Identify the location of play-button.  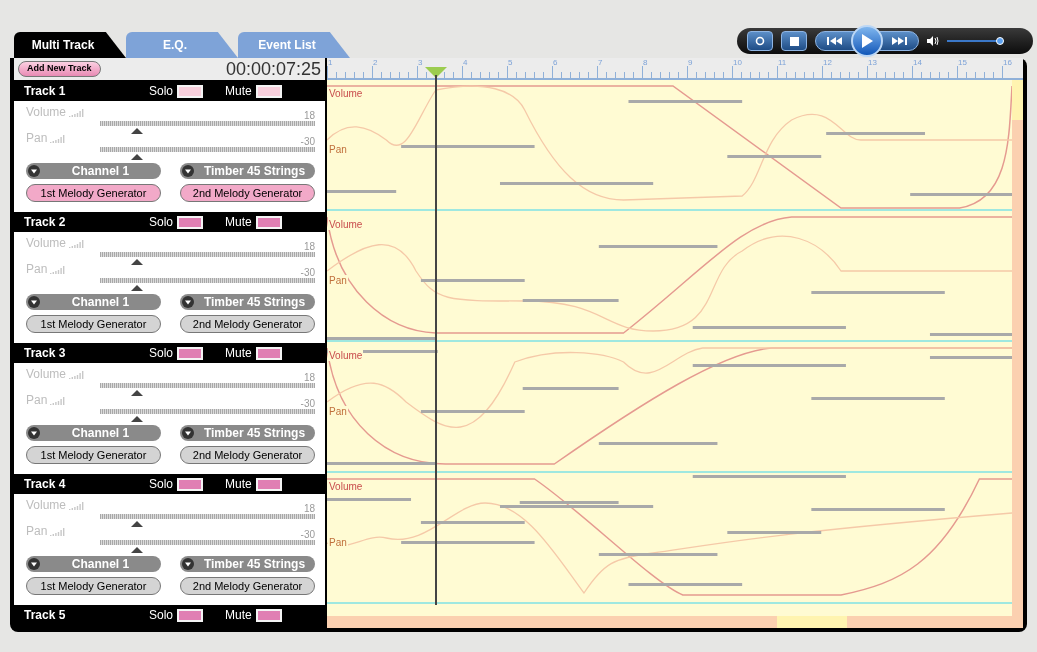
(867, 41).